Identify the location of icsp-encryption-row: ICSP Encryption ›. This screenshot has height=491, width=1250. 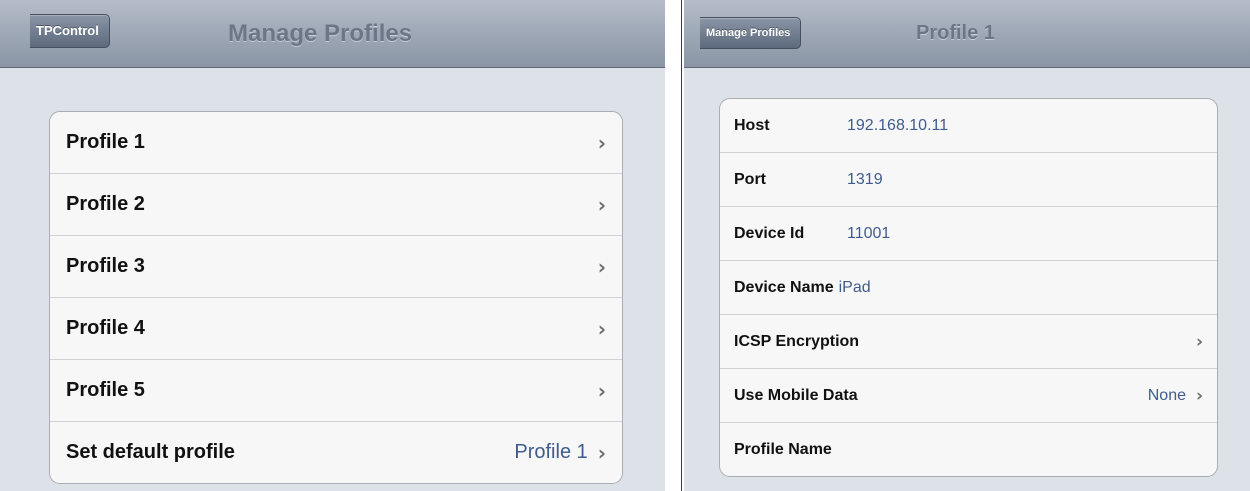
(968, 341).